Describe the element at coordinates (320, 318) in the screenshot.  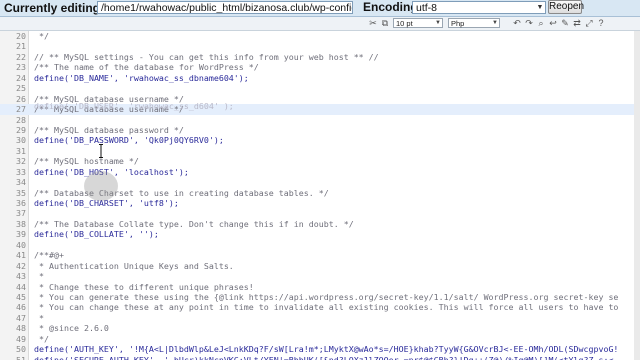
I see `code-line: 47 *` at that location.